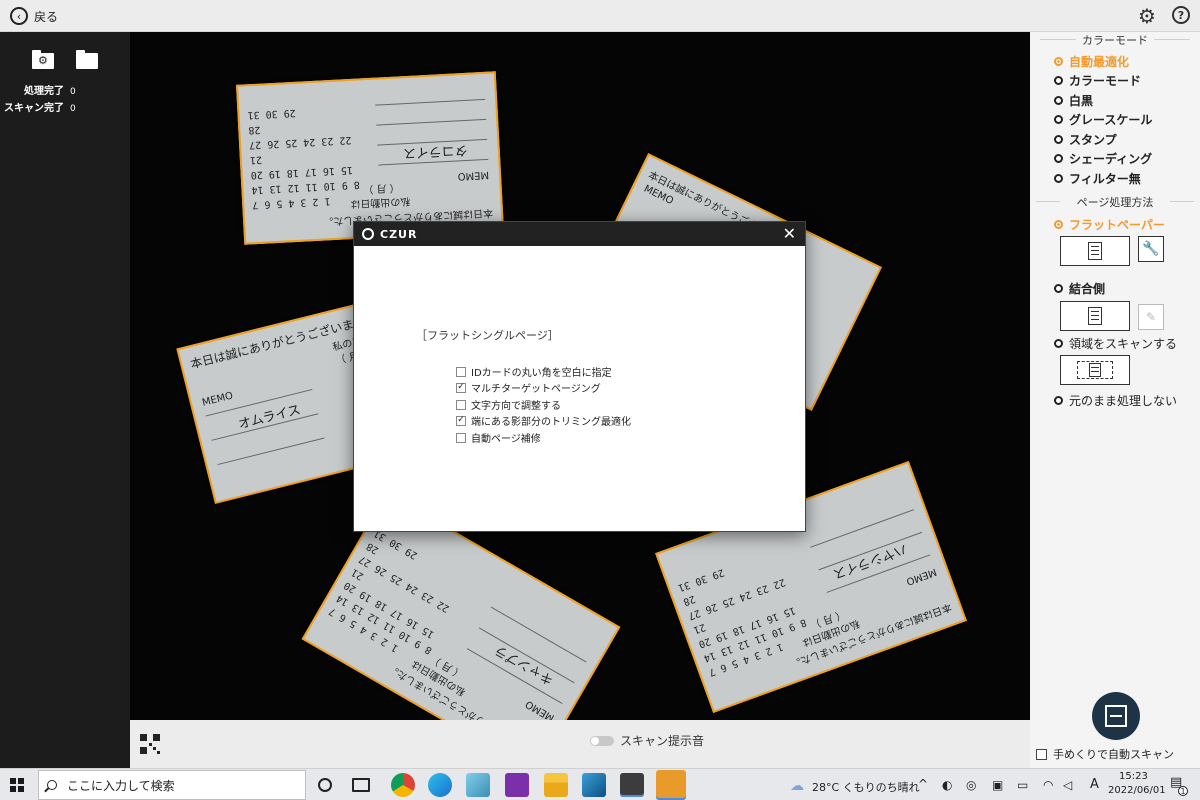 The image size is (1200, 800). What do you see at coordinates (1067, 785) in the screenshot?
I see `speaker-icon: ◁` at bounding box center [1067, 785].